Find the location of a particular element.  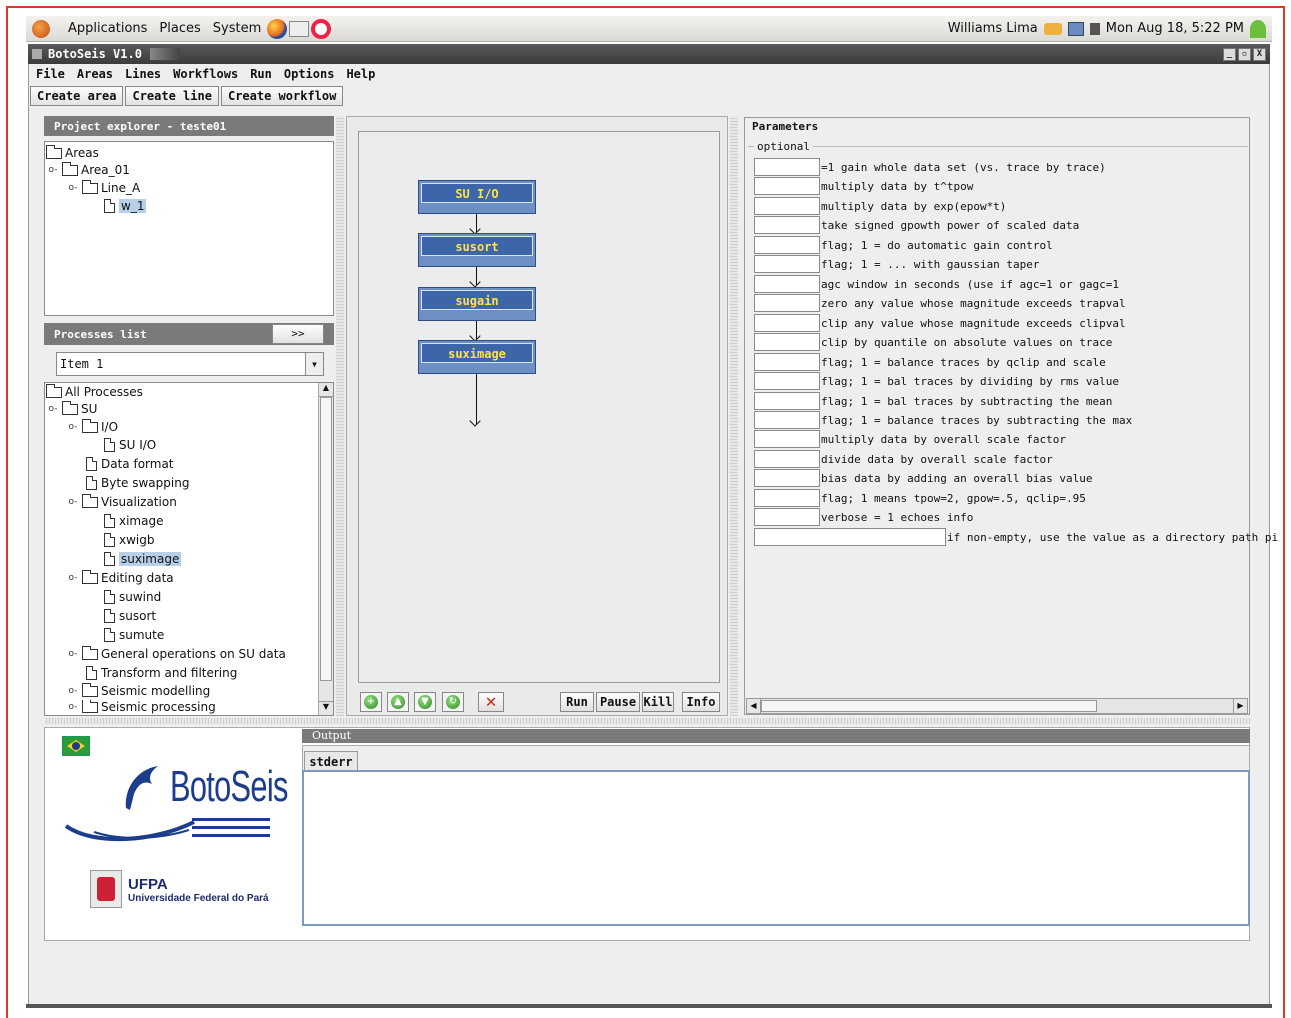

delete-icon: ✕ is located at coordinates (491, 702).